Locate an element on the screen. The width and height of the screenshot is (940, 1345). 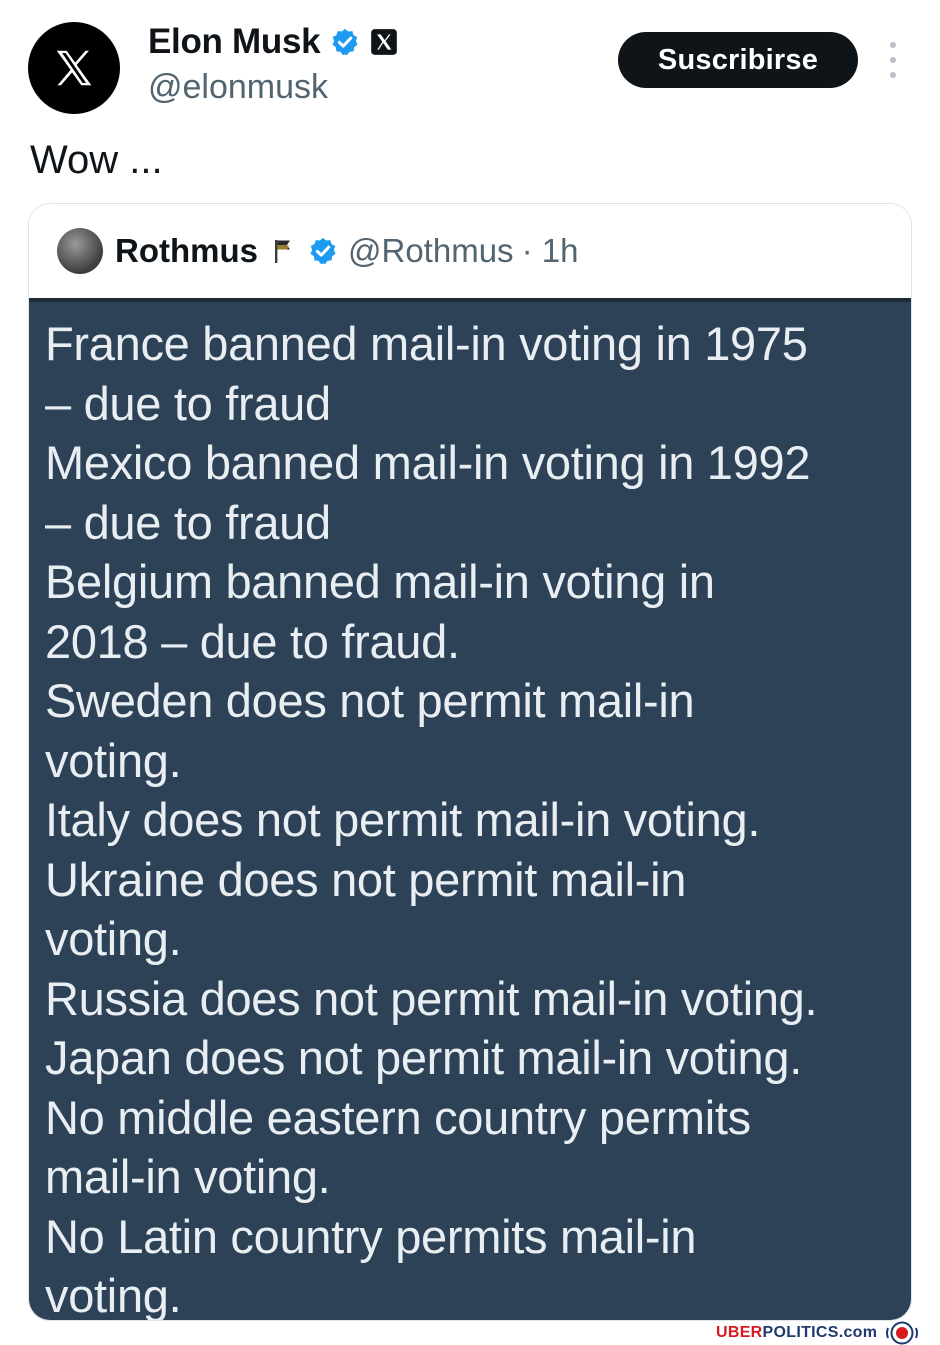
quoted-image-line: No Latin country permits mail-in is located at coordinates (371, 1236).